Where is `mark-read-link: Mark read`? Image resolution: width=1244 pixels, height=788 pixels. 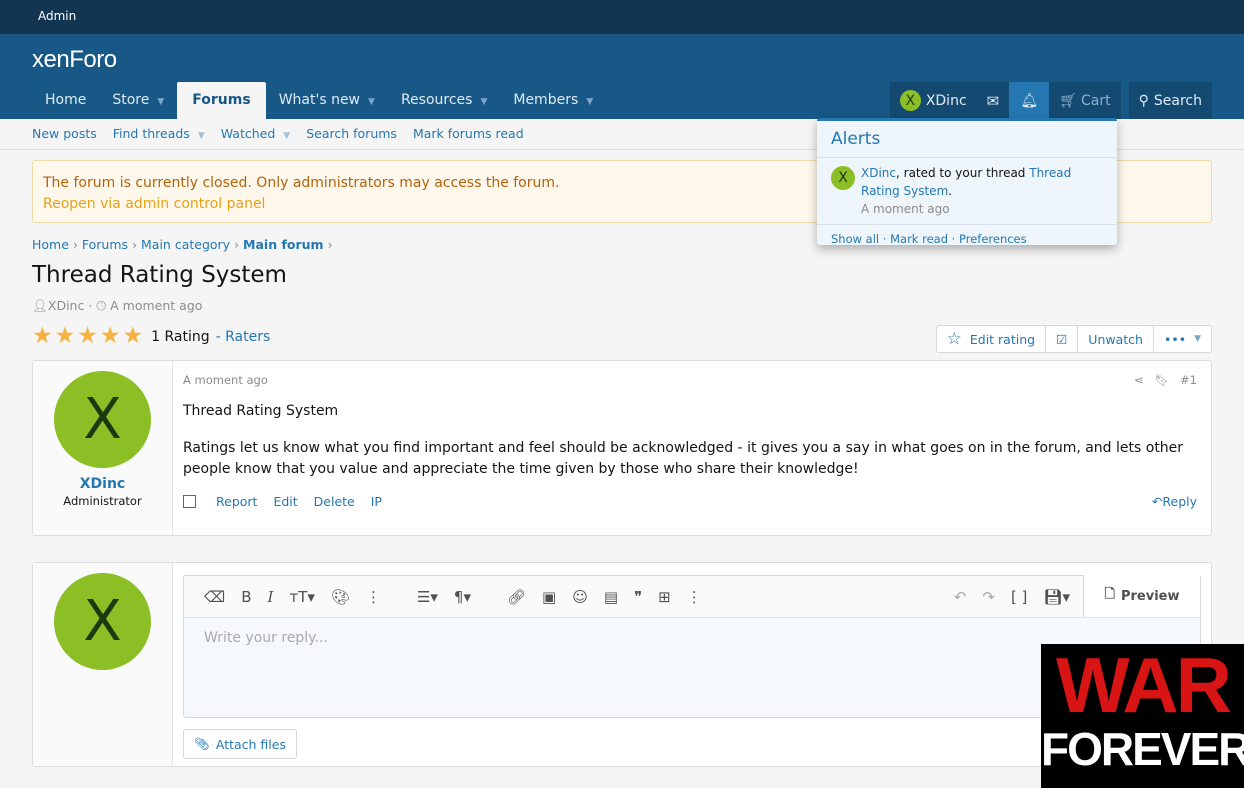 mark-read-link: Mark read is located at coordinates (919, 239).